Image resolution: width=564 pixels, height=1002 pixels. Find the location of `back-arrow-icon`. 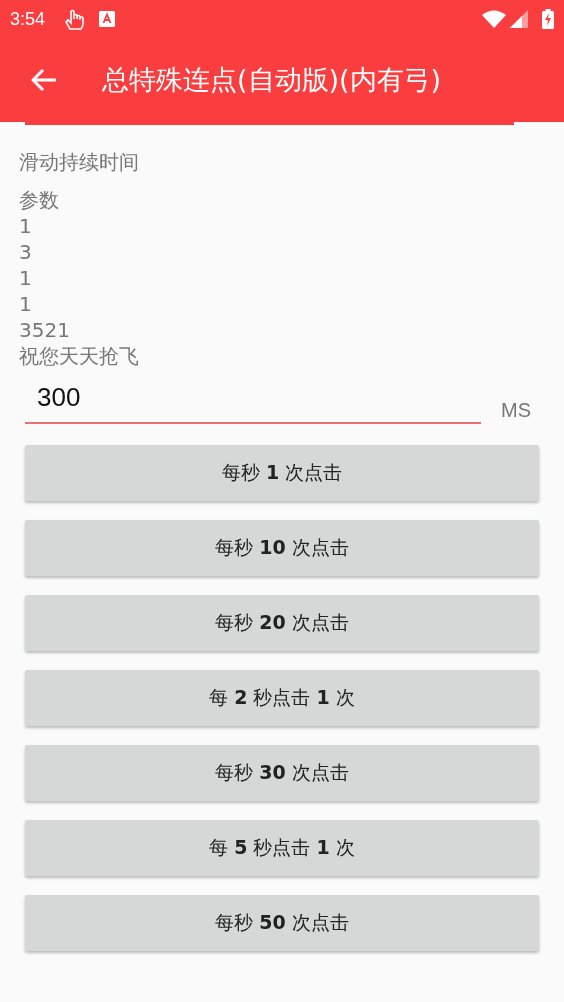

back-arrow-icon is located at coordinates (44, 80).